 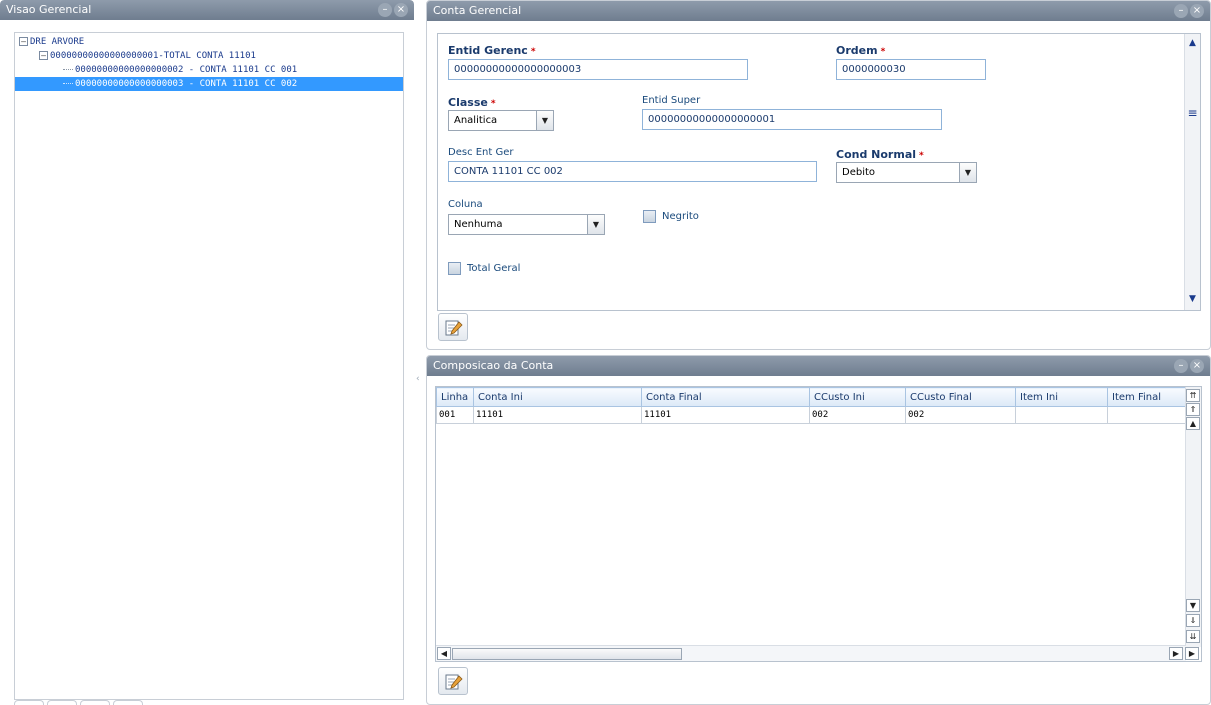 What do you see at coordinates (649, 216) in the screenshot?
I see `negrito-checkbox` at bounding box center [649, 216].